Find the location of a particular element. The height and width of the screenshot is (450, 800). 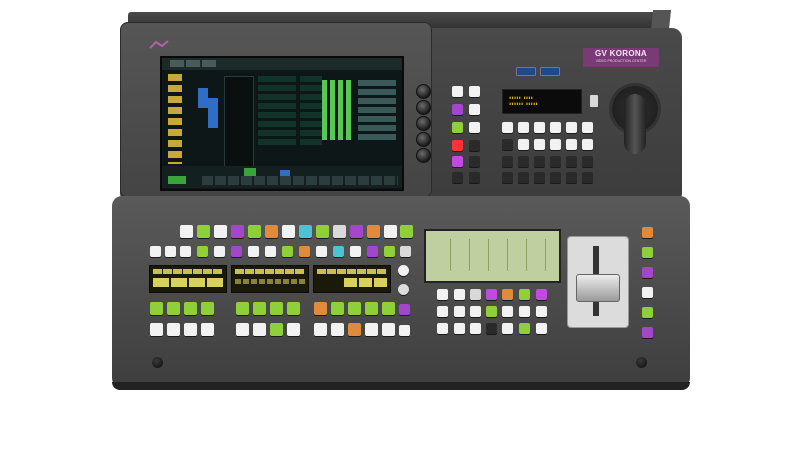

joystick is located at coordinates (635, 124).